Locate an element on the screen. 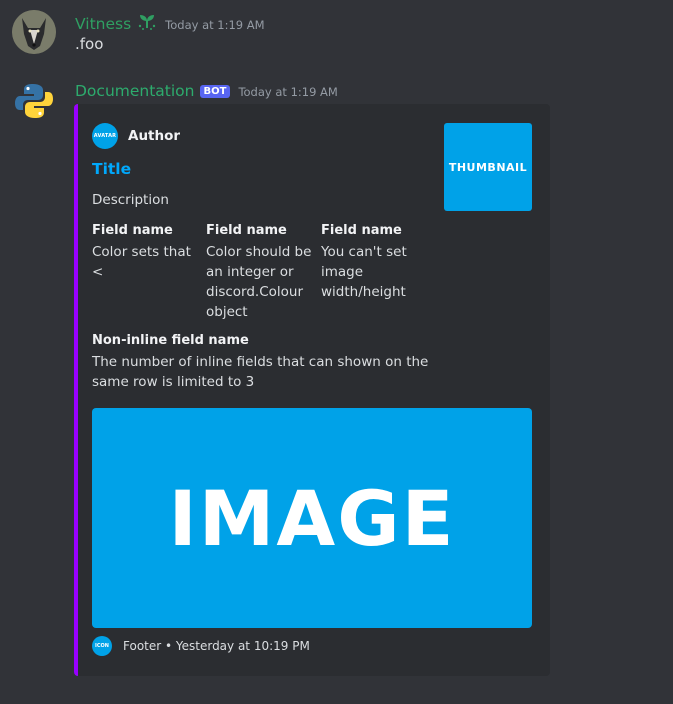  author-avatar-icon: AVATAR is located at coordinates (105, 136).